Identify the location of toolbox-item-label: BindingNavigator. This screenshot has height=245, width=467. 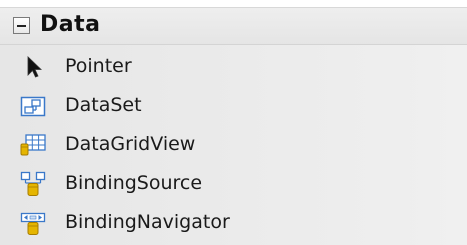
(147, 222).